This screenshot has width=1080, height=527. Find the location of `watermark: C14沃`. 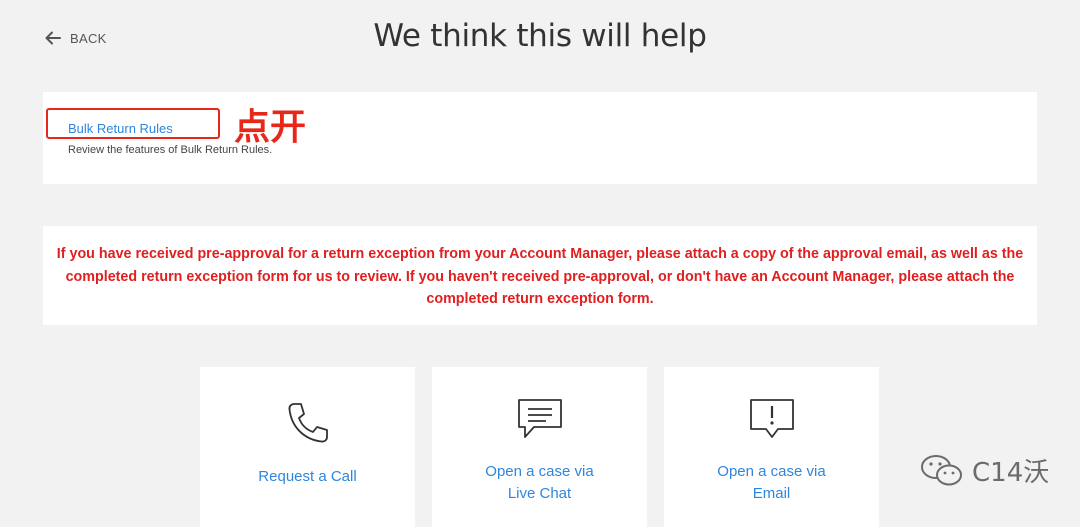

watermark: C14沃 is located at coordinates (984, 470).